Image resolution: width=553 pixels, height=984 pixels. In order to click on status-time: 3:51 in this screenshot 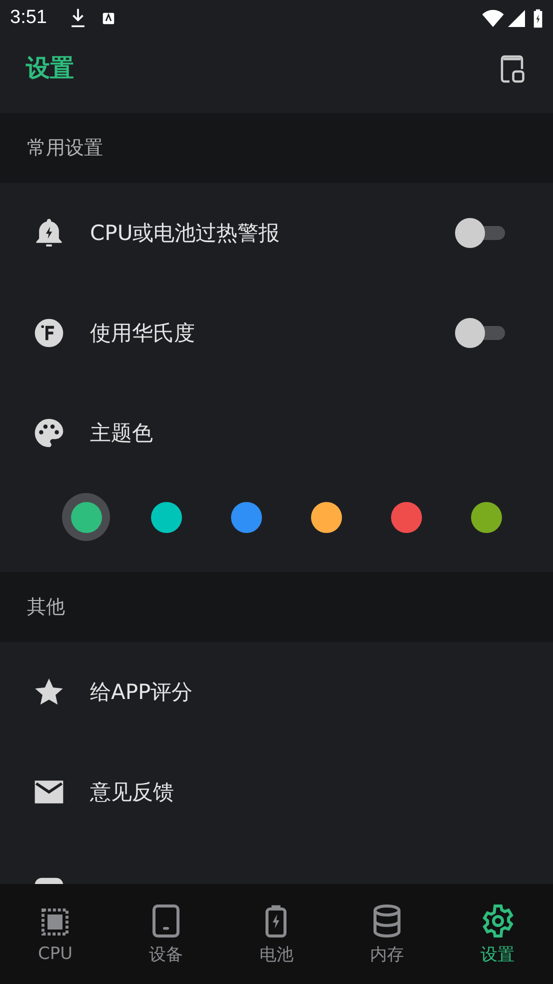, I will do `click(28, 18)`.